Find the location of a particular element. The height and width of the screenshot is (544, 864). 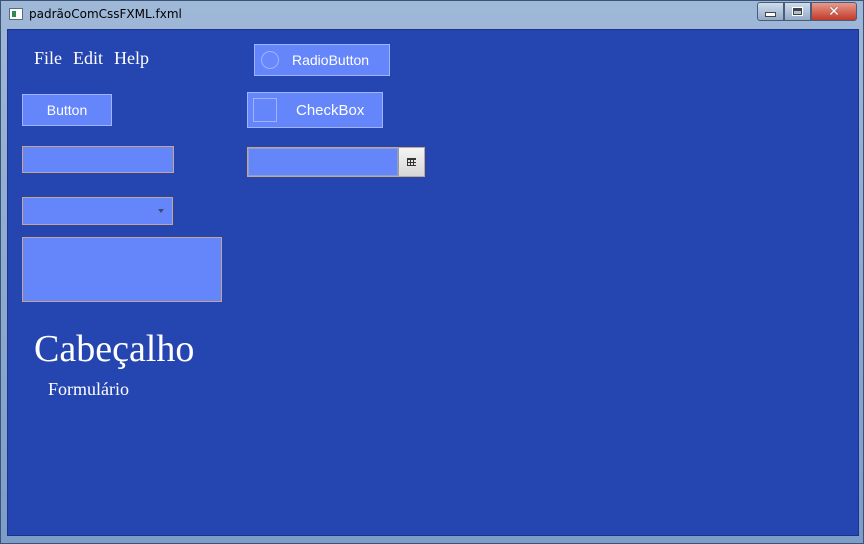

menu-help: Help is located at coordinates (131, 58).